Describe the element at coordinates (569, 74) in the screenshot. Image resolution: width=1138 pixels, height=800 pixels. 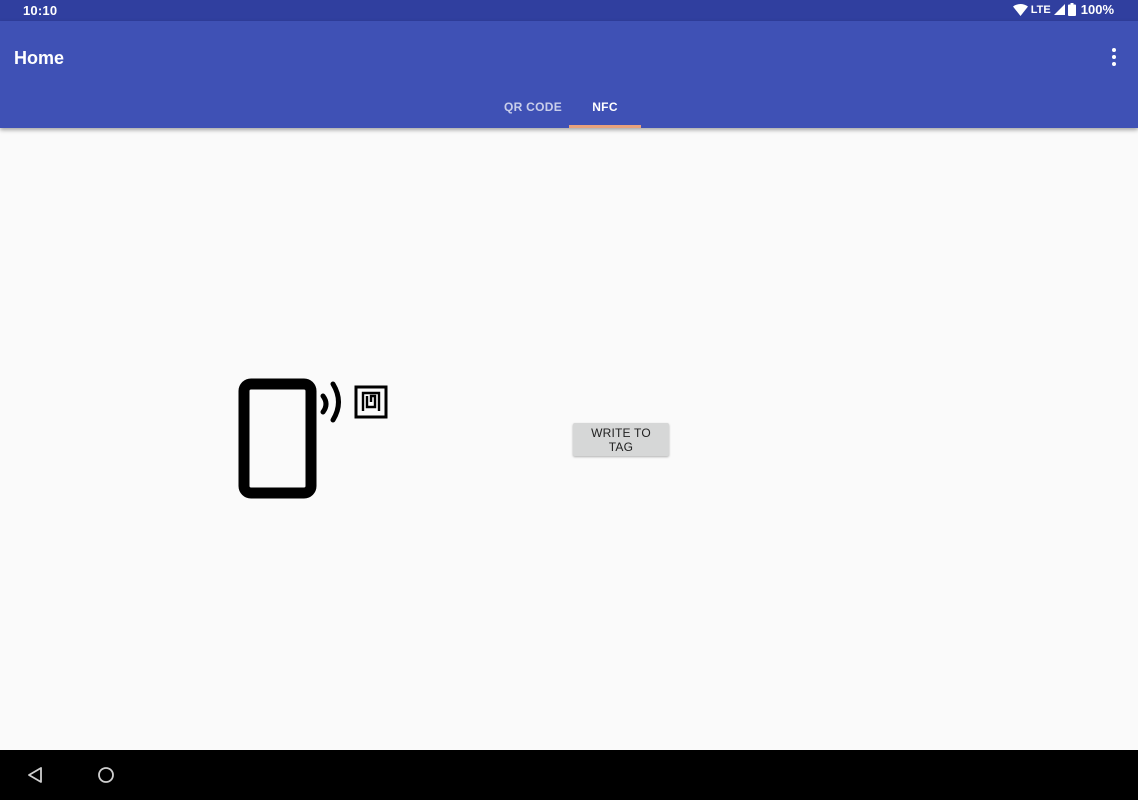
I see `app-bar: Home QR CODE NFC` at that location.